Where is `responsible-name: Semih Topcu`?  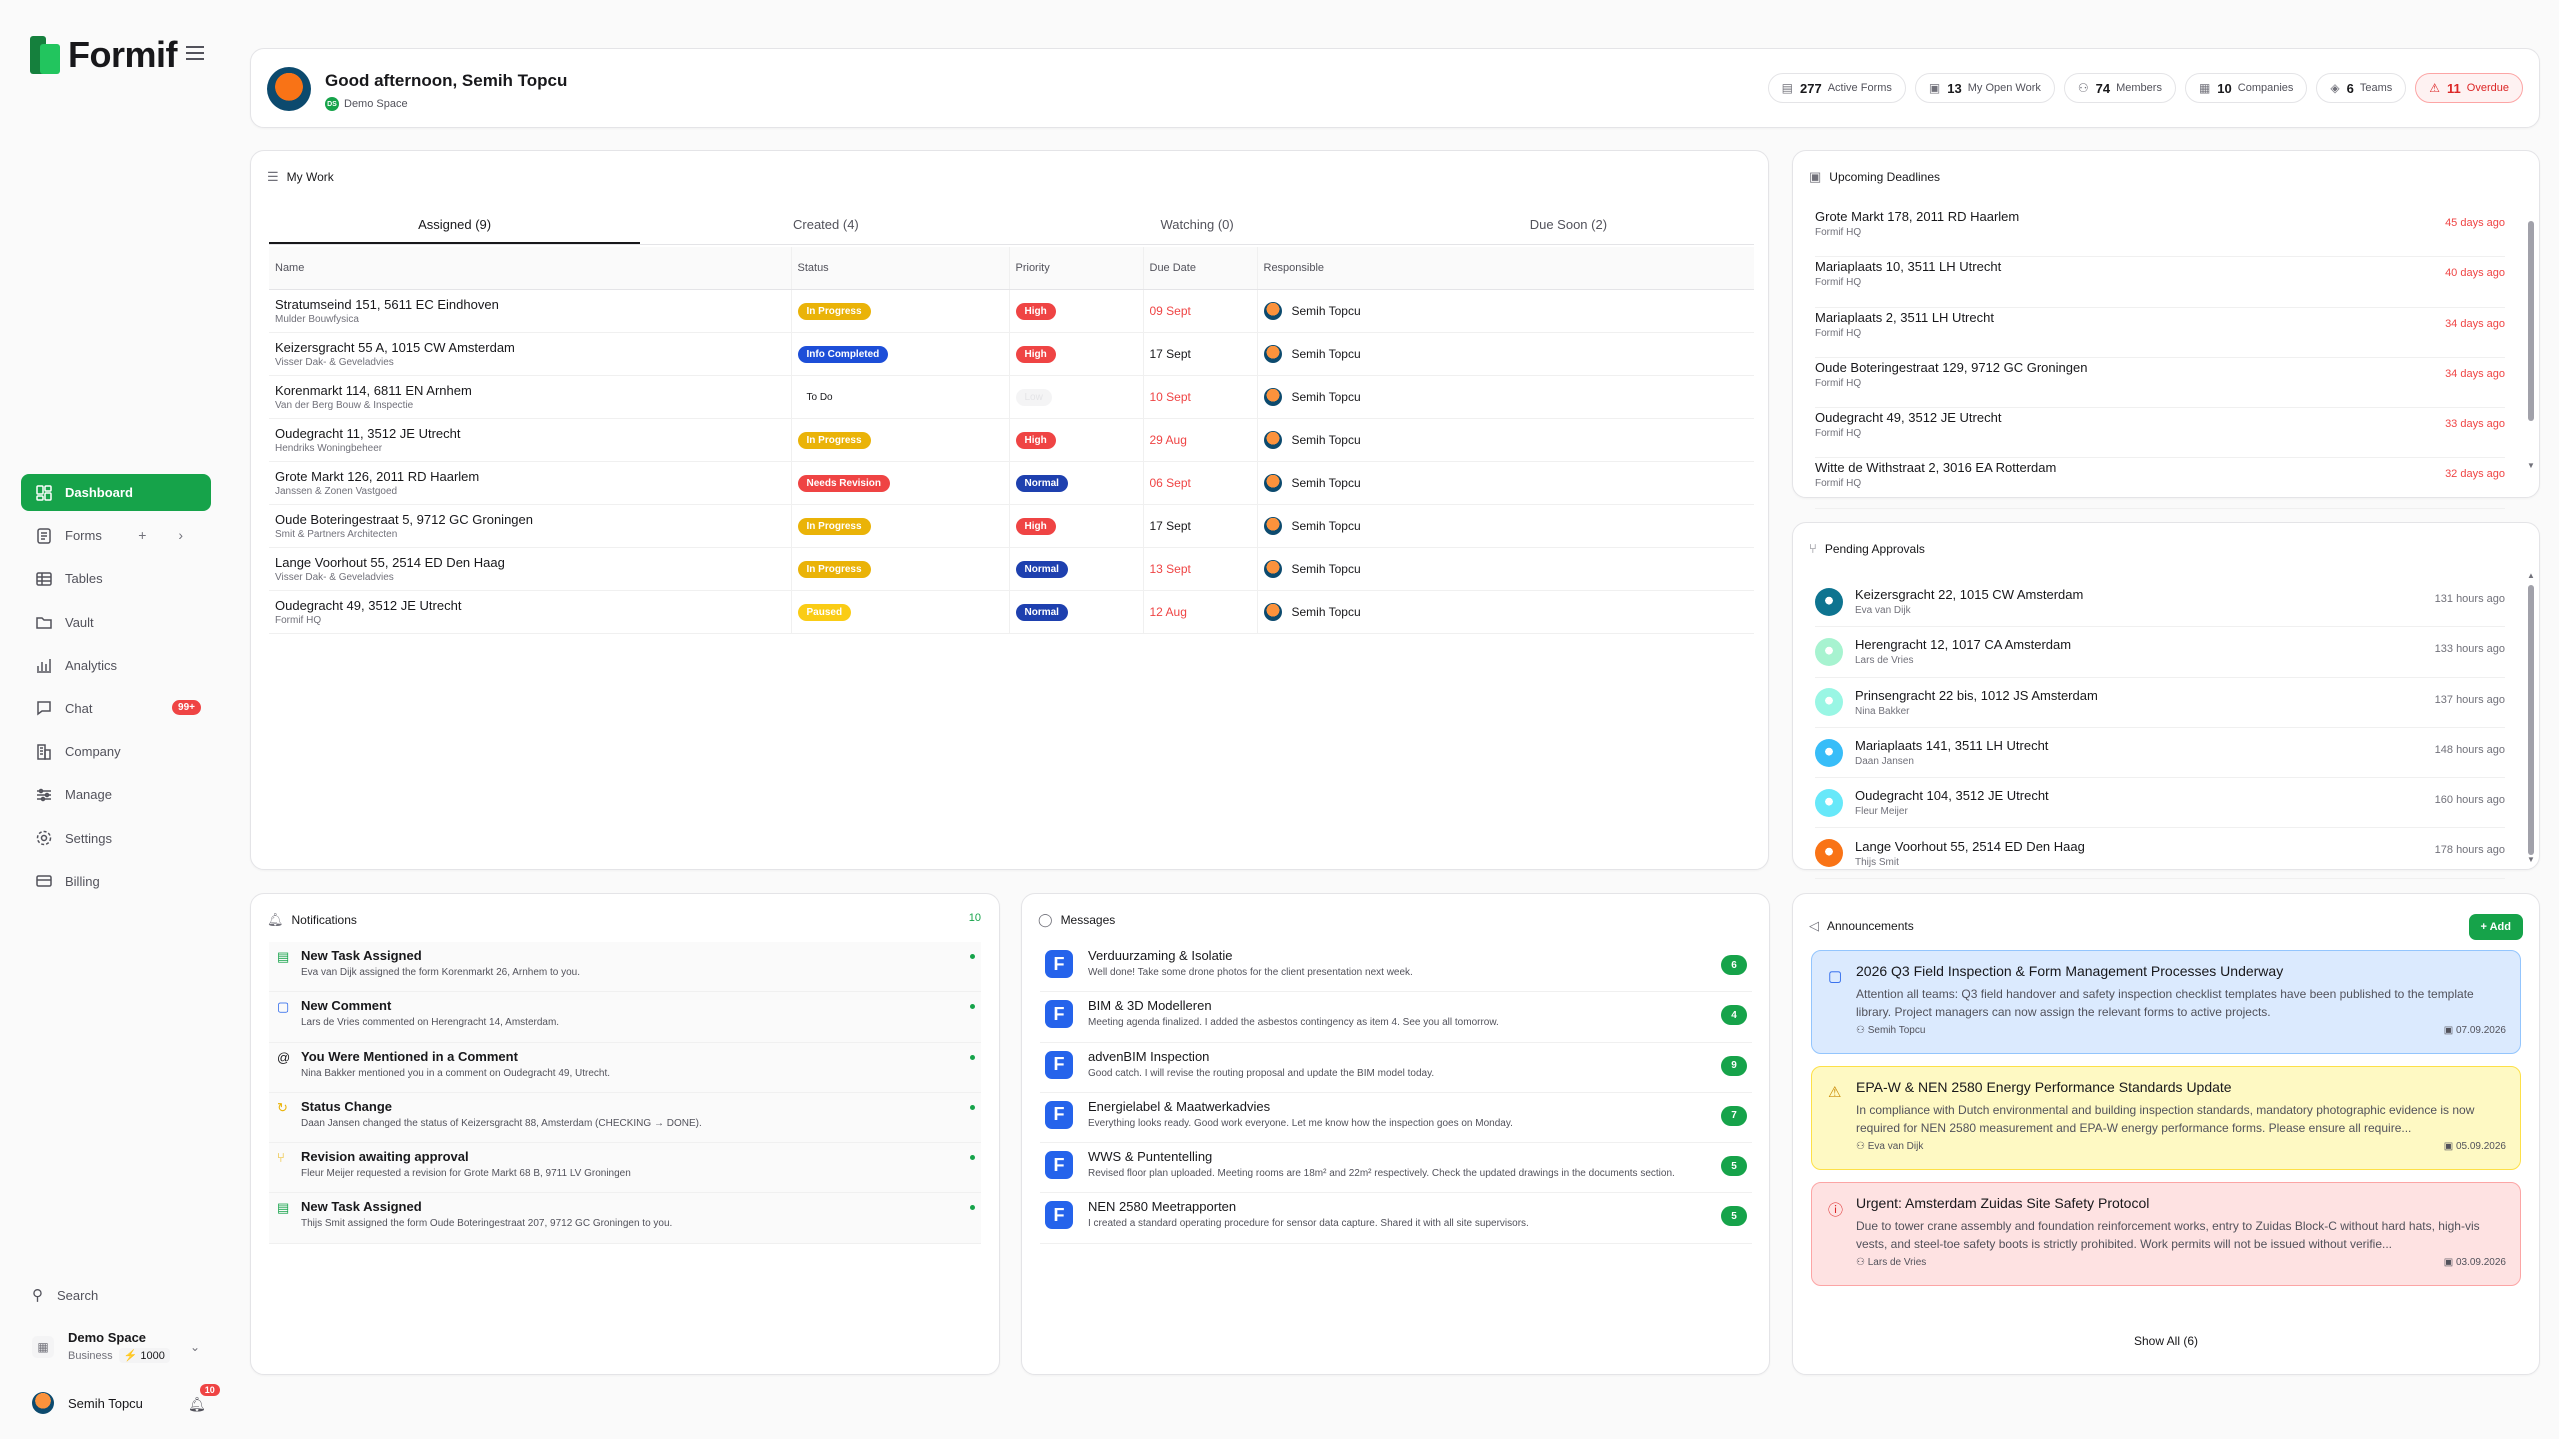
responsible-name: Semih Topcu is located at coordinates (1326, 525).